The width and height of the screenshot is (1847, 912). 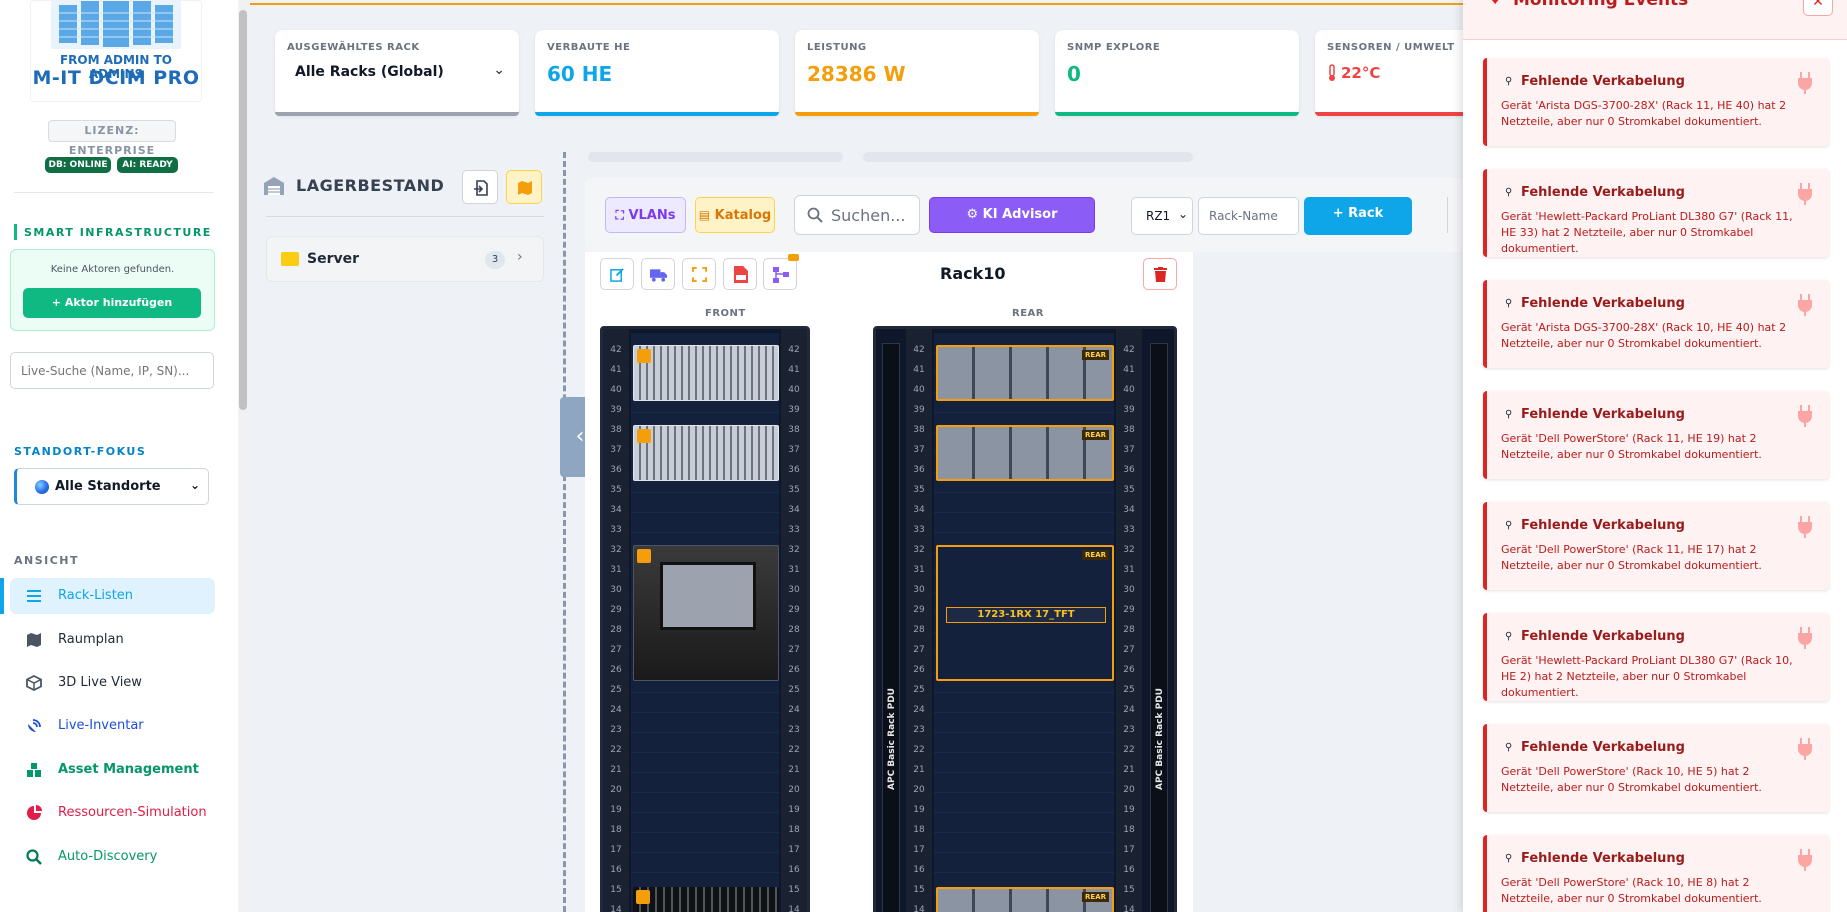 What do you see at coordinates (1129, 890) in the screenshot?
I see `unit-number: 15` at bounding box center [1129, 890].